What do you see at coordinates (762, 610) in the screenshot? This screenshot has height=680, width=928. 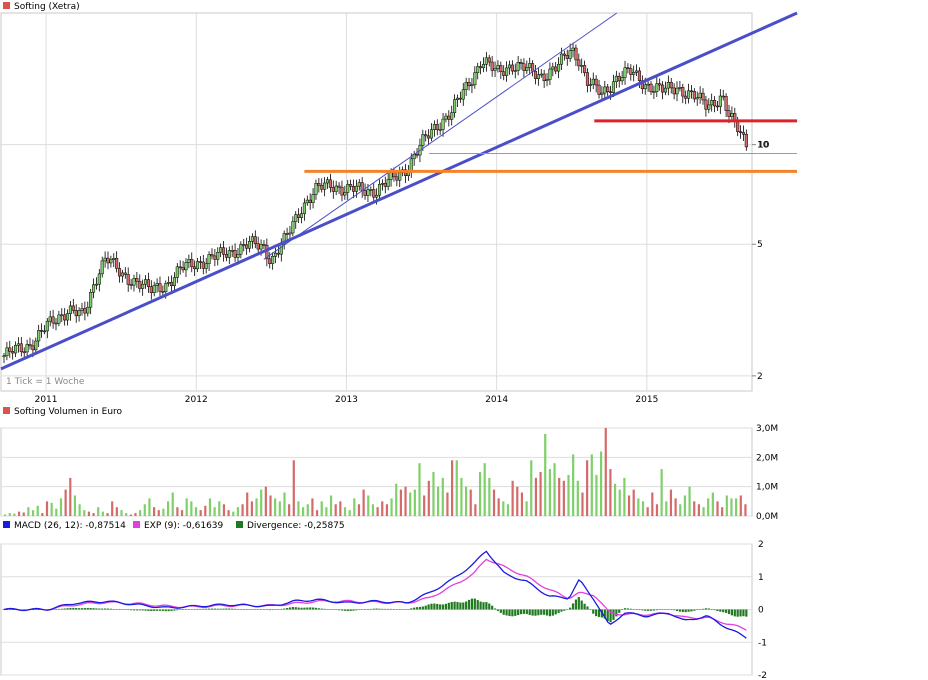 I see `macd-y-axis: -2 -1 0 1 2` at bounding box center [762, 610].